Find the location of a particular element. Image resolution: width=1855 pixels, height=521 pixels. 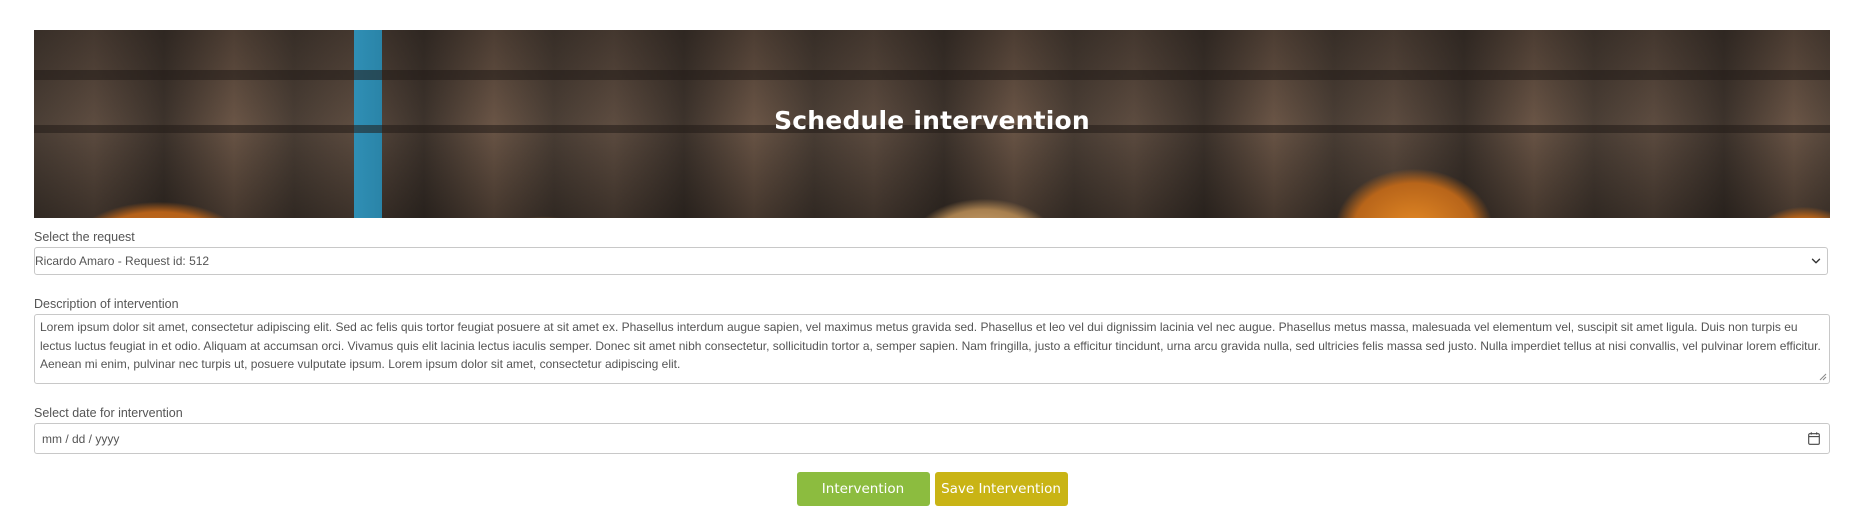

description-label: Description of intervention is located at coordinates (106, 304).